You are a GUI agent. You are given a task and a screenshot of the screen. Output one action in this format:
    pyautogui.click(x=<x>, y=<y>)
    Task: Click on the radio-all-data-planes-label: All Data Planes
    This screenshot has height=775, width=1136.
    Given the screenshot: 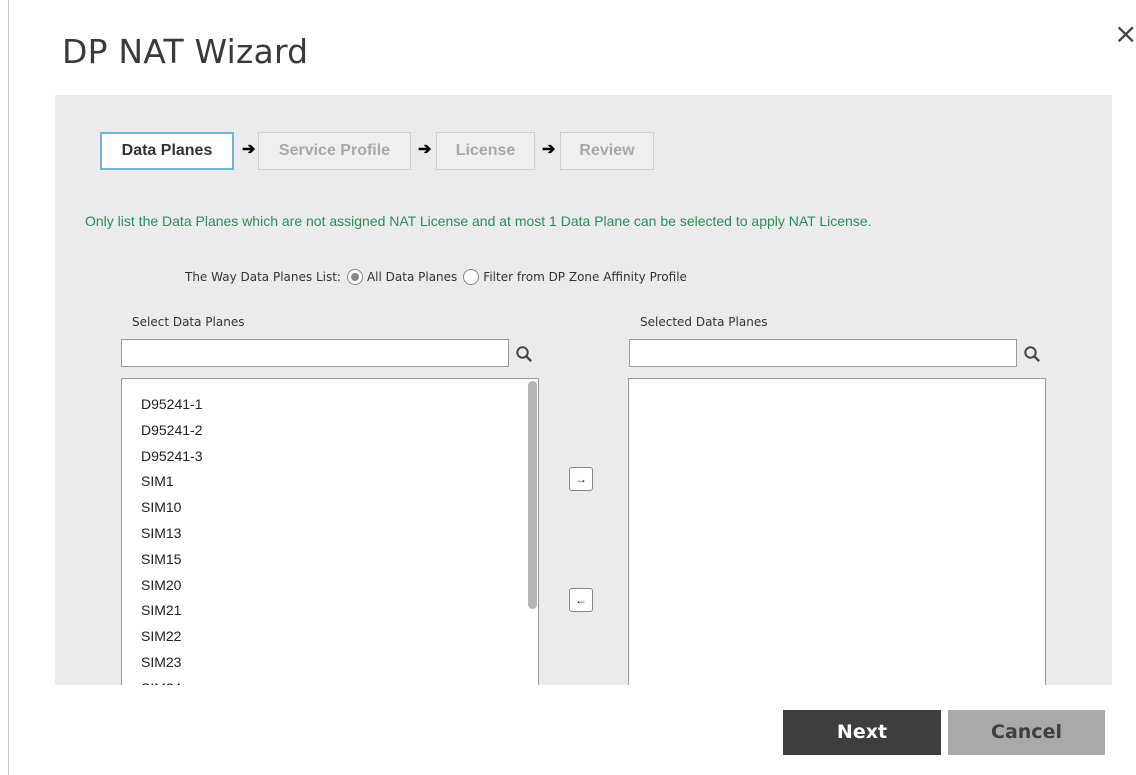 What is the action you would take?
    pyautogui.click(x=412, y=277)
    